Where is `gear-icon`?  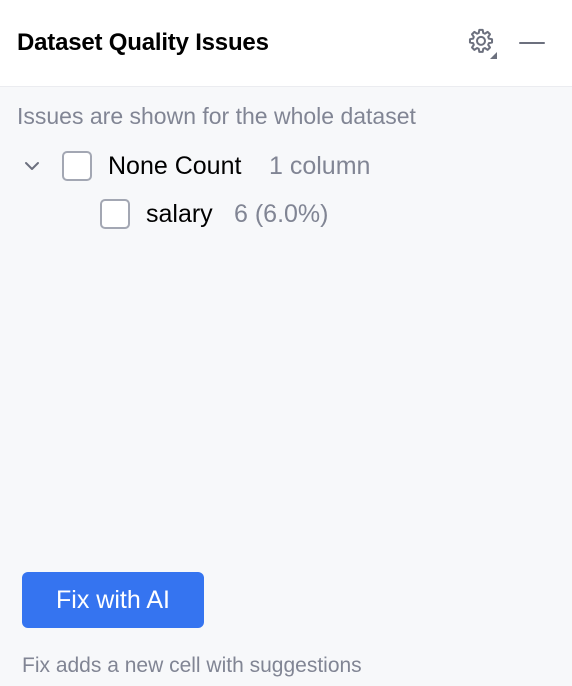 gear-icon is located at coordinates (482, 43).